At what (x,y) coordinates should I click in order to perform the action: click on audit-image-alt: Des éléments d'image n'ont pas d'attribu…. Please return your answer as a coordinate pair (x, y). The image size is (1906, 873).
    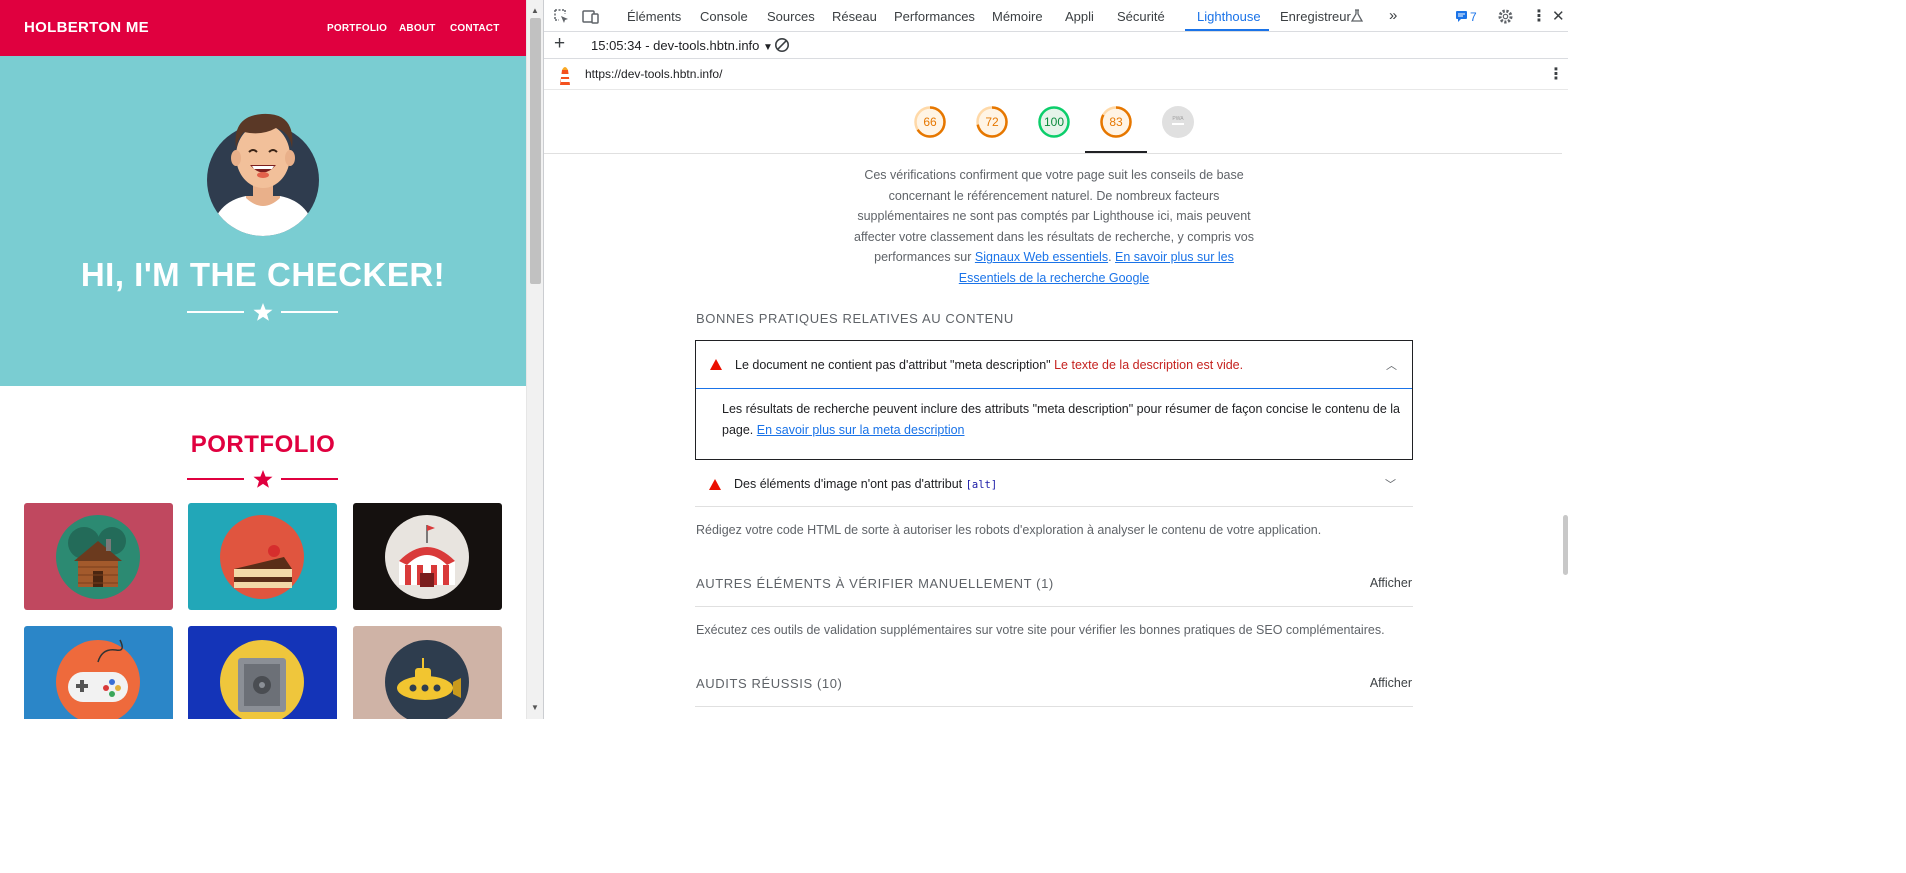
    Looking at the image, I should click on (1054, 484).